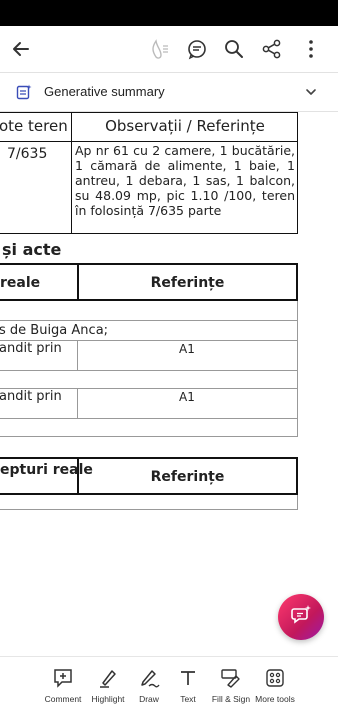 The image size is (338, 720). What do you see at coordinates (185, 126) in the screenshot?
I see `table-header-cell: Observații / Referințe` at bounding box center [185, 126].